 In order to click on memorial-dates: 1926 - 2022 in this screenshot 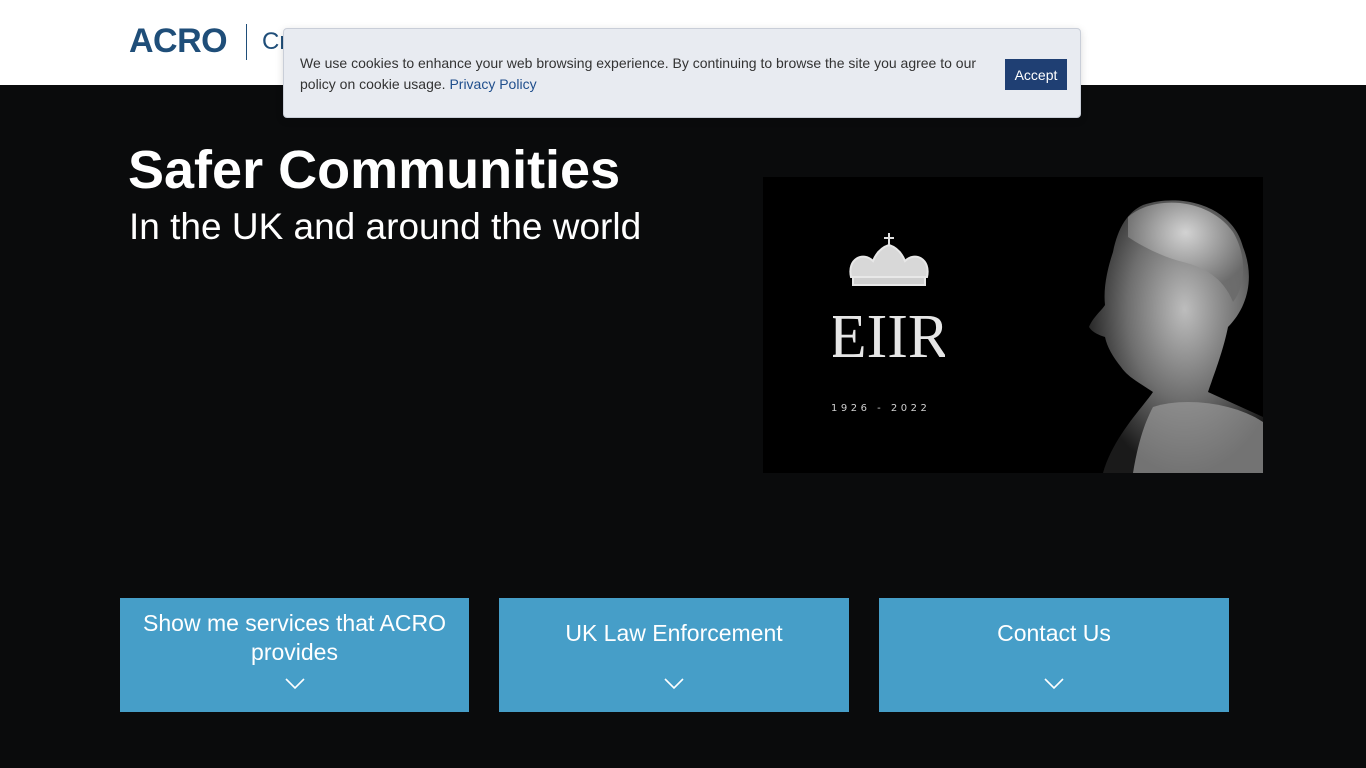, I will do `click(881, 408)`.